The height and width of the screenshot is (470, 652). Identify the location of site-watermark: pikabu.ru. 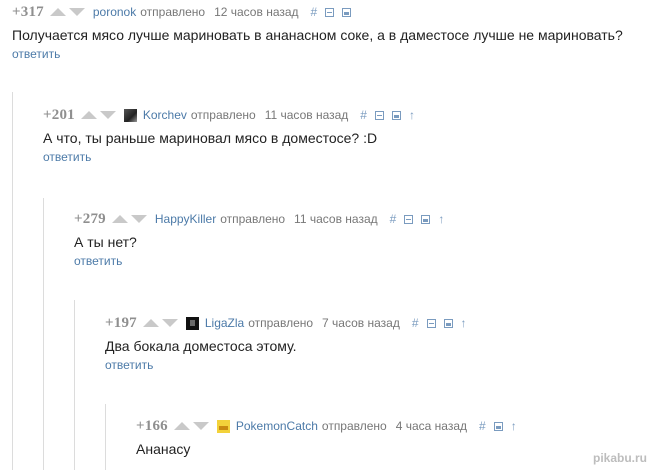
(619, 458).